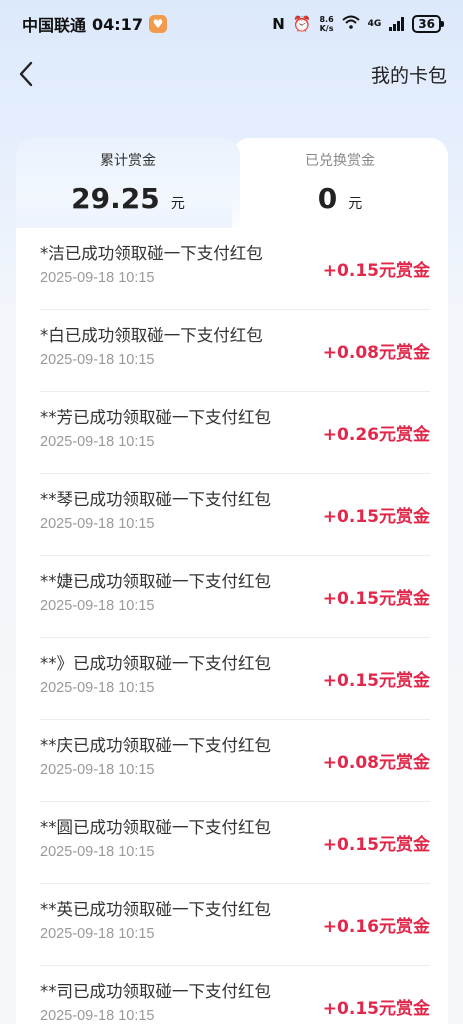 The image size is (463, 1024). Describe the element at coordinates (155, 745) in the screenshot. I see `record-title: **庆已成功领取碰一下支付红包` at that location.